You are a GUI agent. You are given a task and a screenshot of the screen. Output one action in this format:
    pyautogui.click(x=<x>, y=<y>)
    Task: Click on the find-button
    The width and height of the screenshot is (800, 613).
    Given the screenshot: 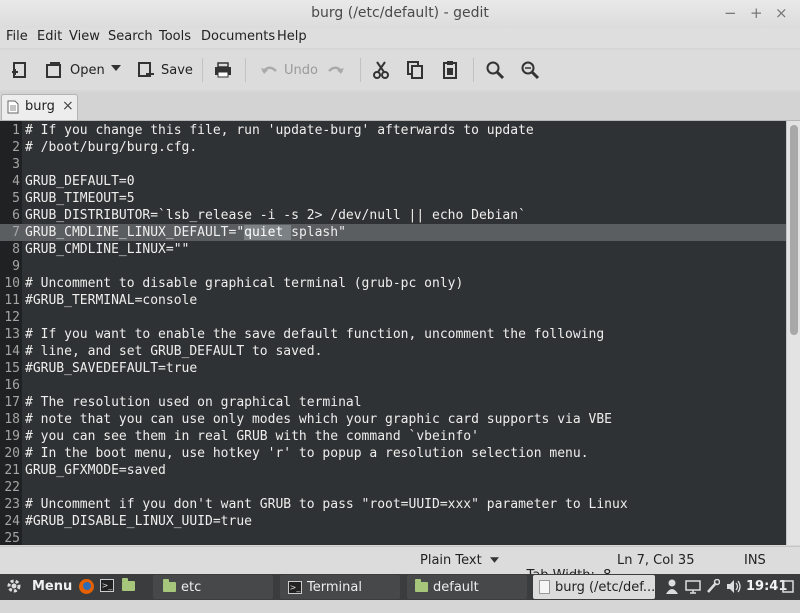 What is the action you would take?
    pyautogui.click(x=495, y=70)
    